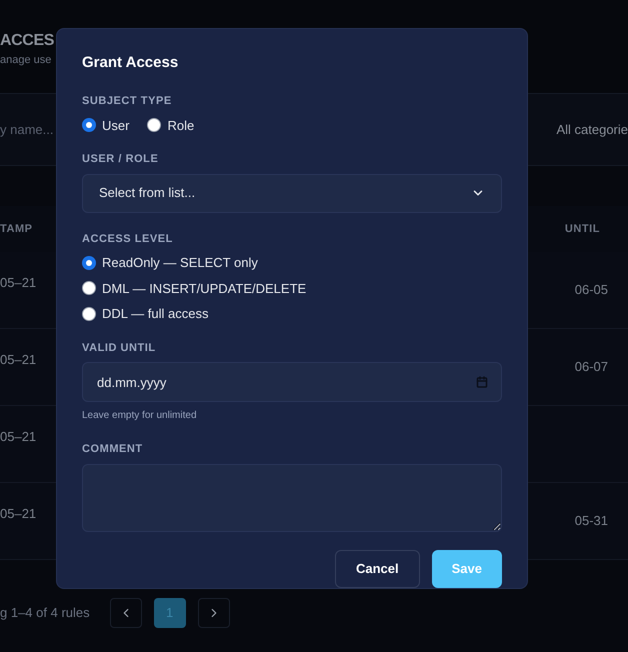  What do you see at coordinates (582, 229) in the screenshot?
I see `column-header: UNTIL` at bounding box center [582, 229].